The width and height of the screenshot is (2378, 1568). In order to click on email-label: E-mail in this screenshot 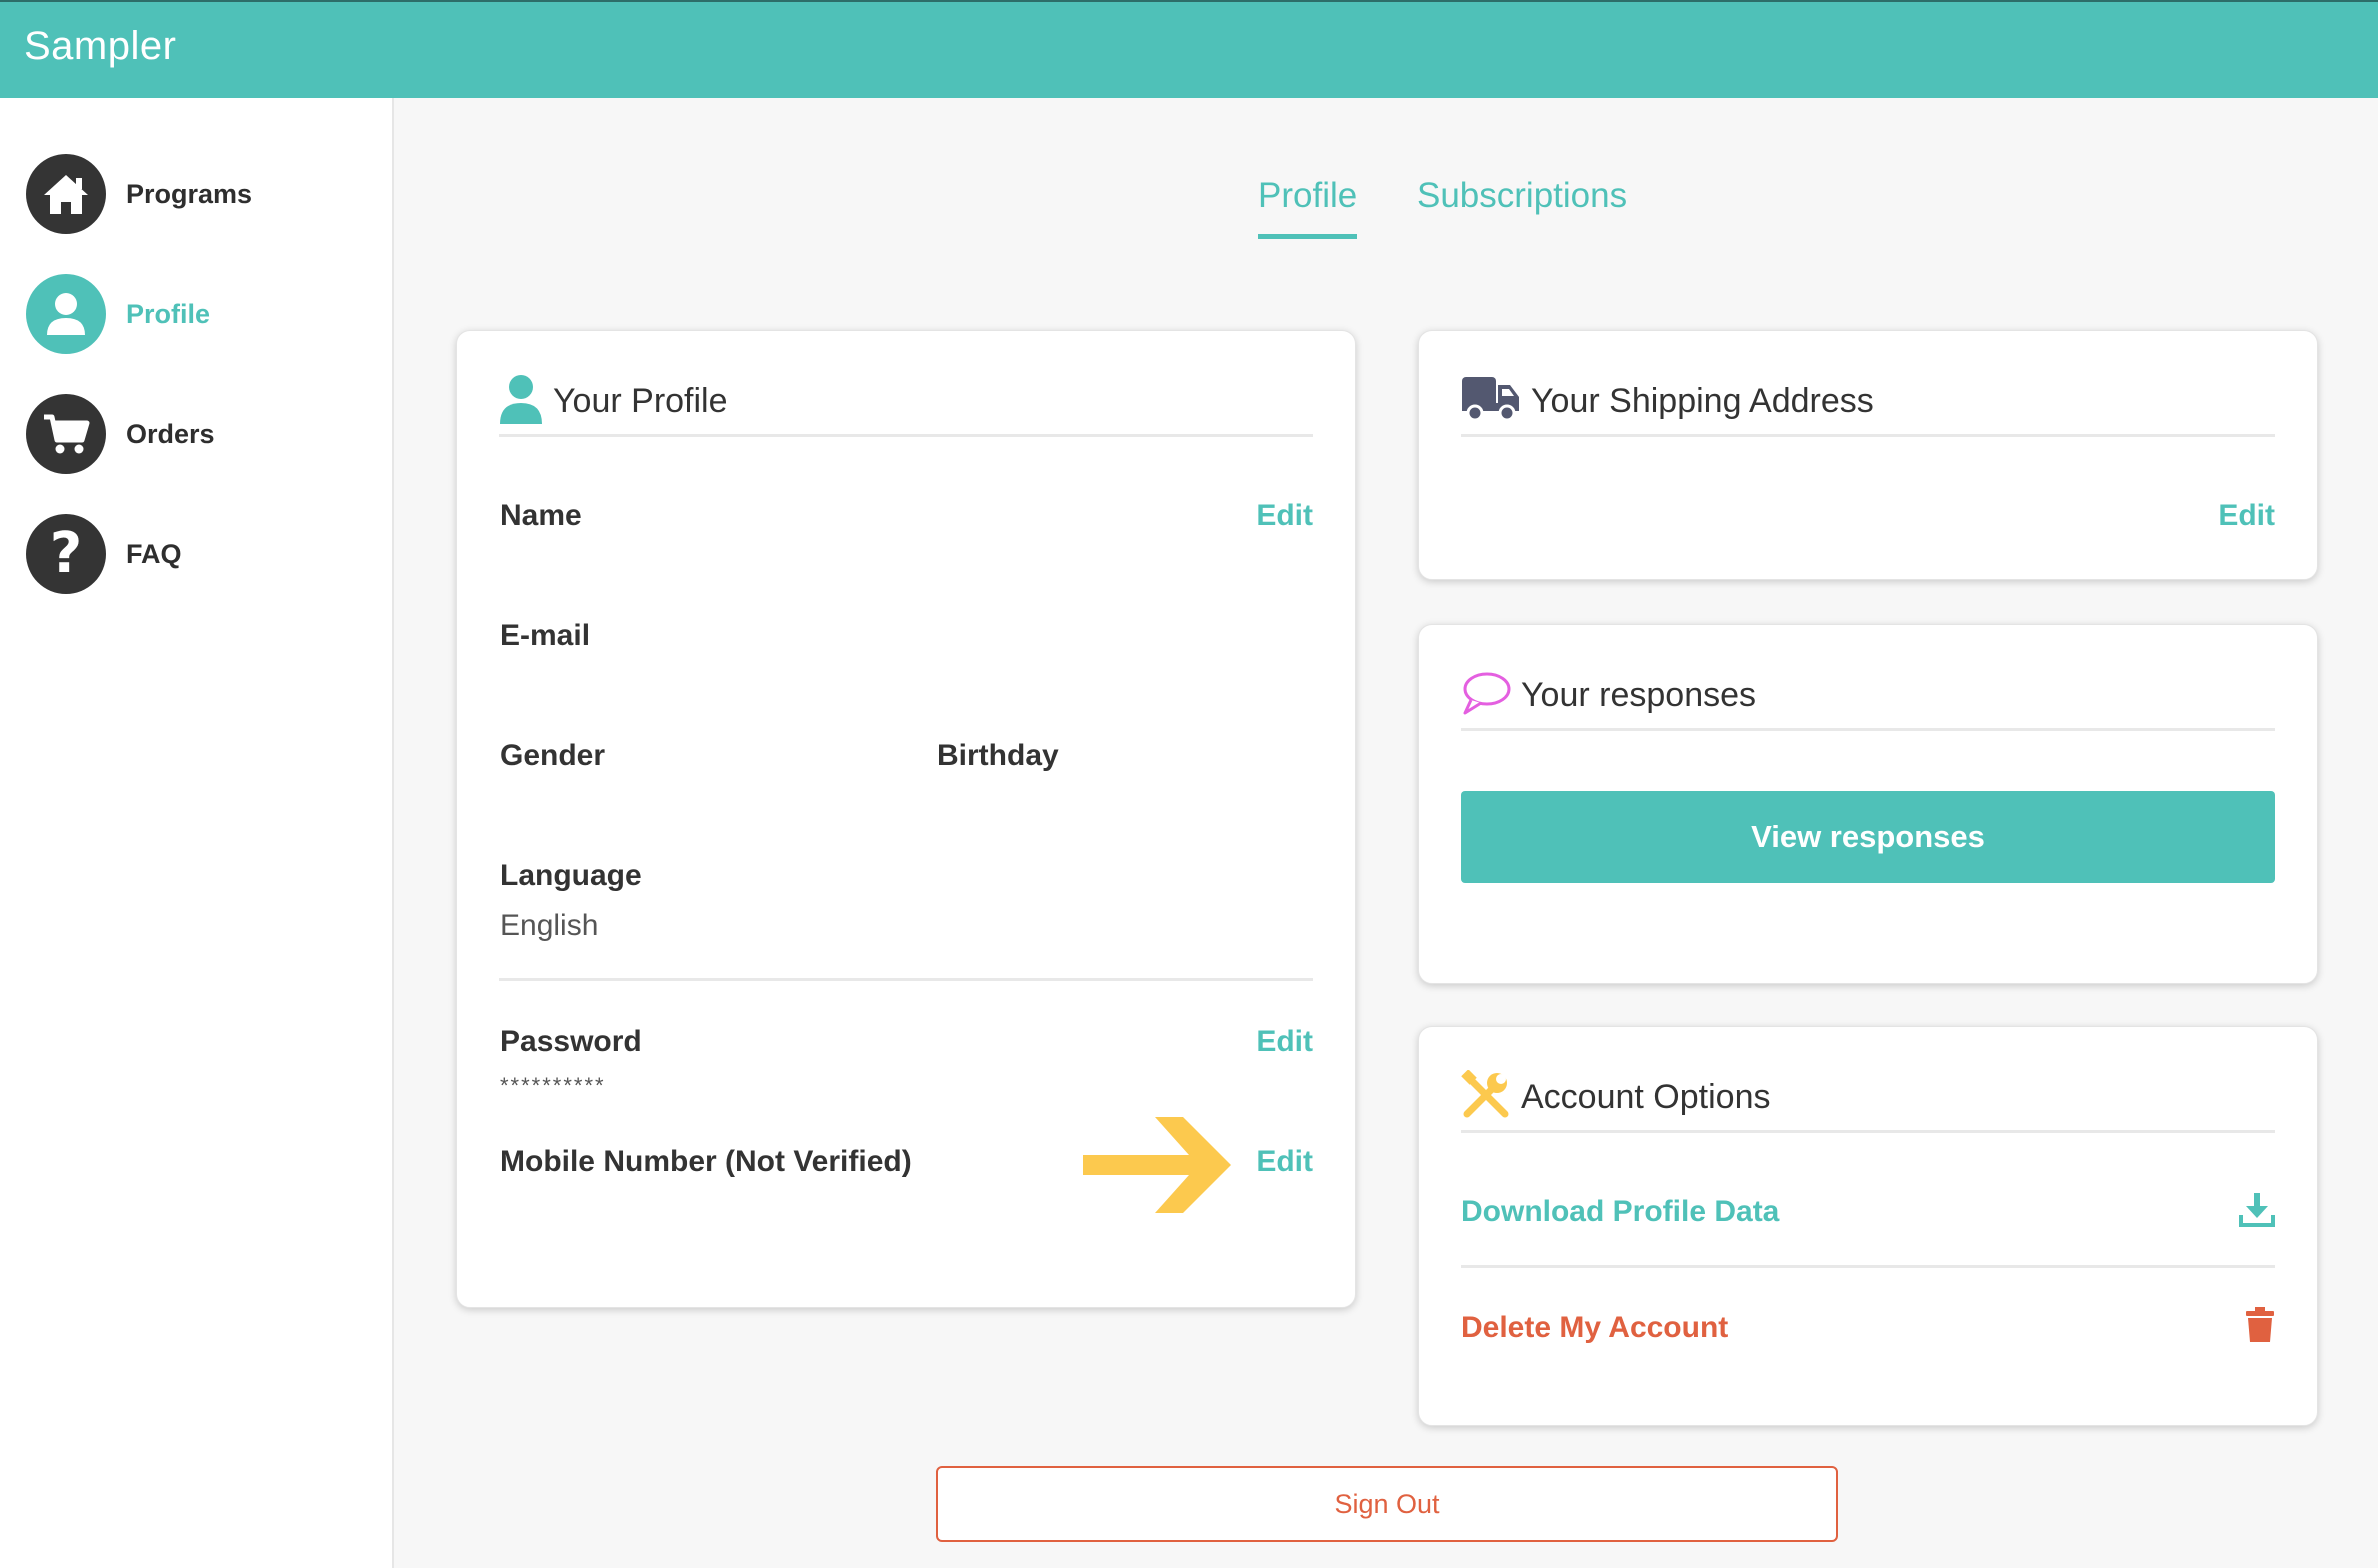, I will do `click(545, 635)`.